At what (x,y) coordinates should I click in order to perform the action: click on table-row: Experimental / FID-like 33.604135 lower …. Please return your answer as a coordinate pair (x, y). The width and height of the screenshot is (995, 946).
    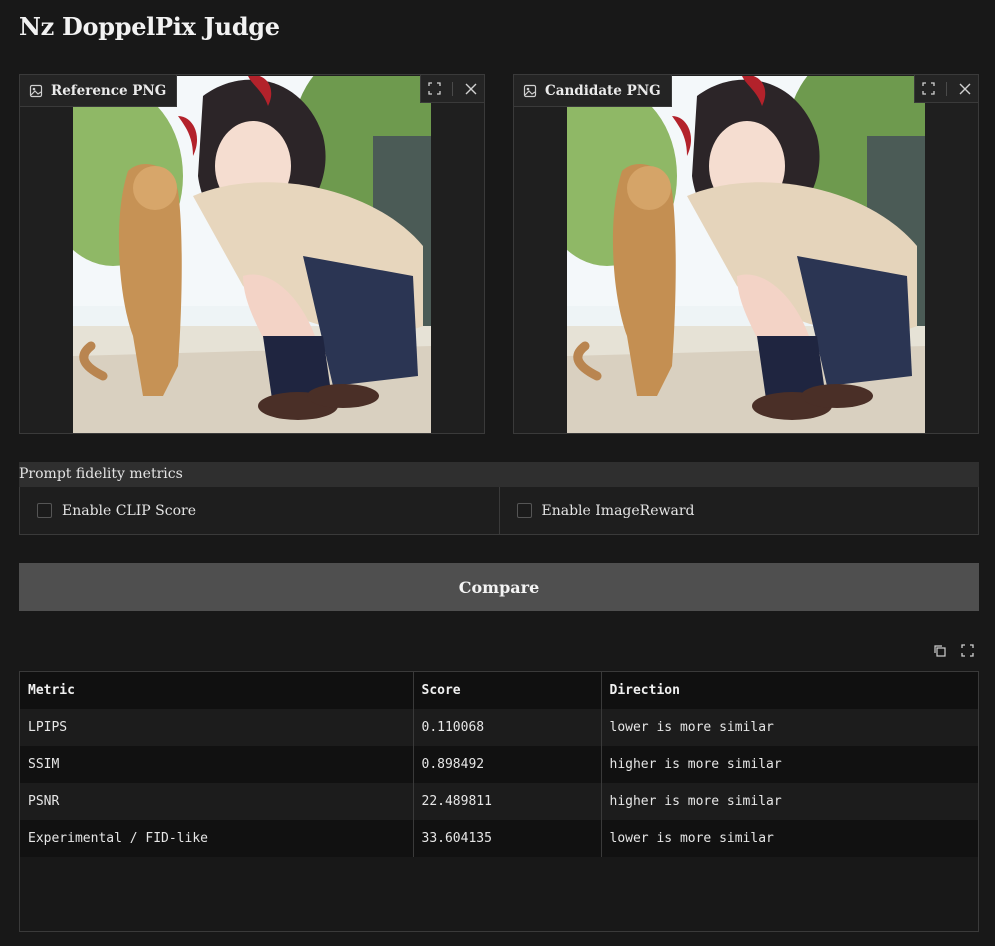
    Looking at the image, I should click on (499, 838).